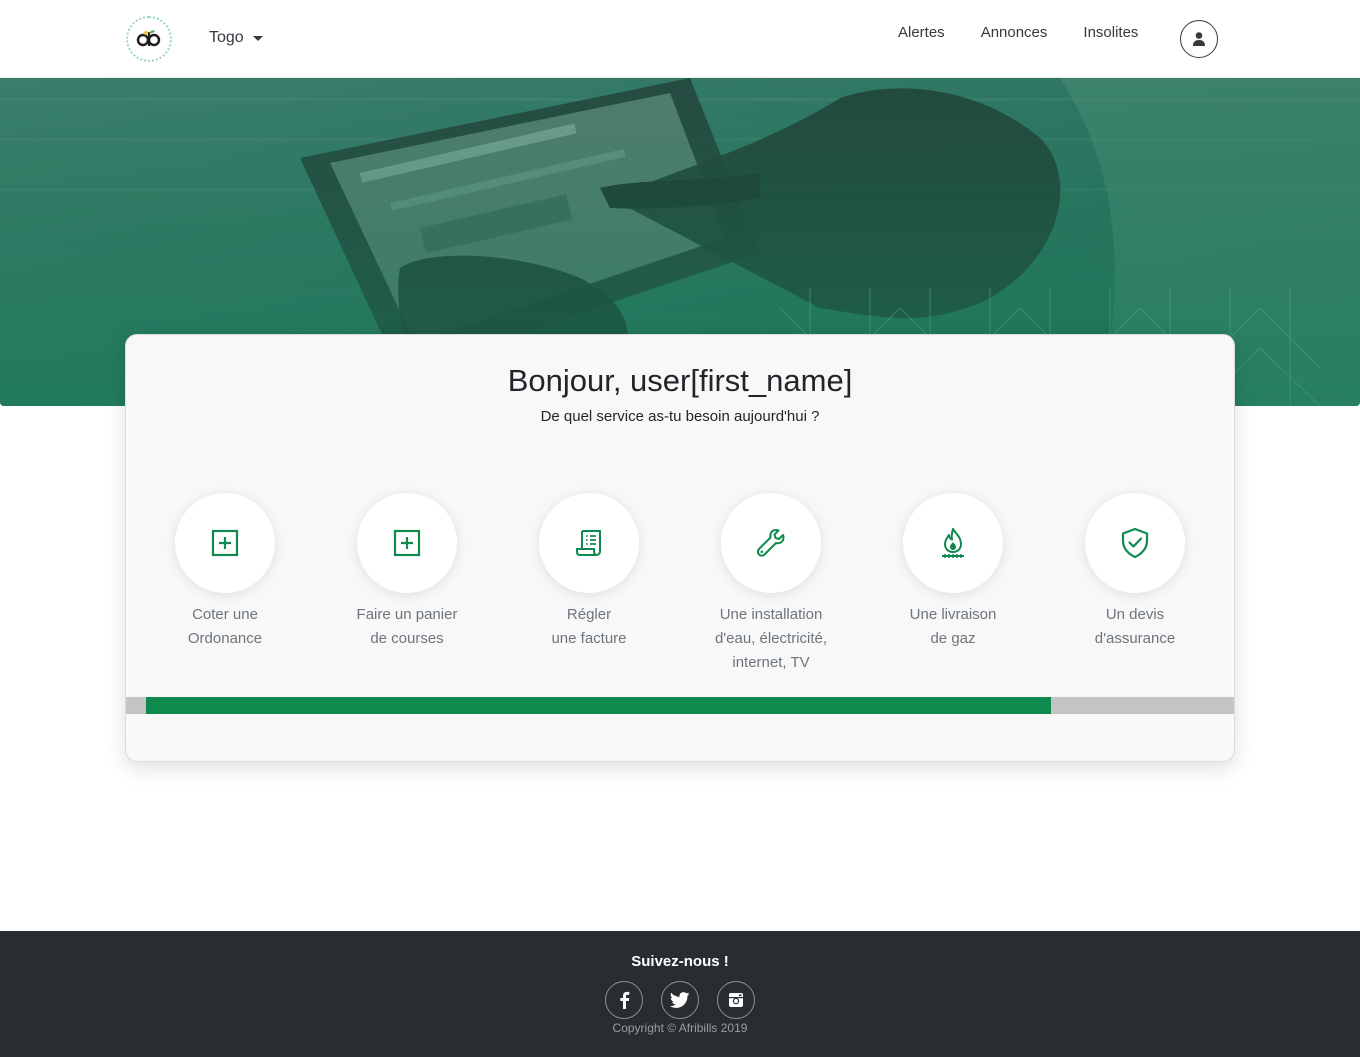  I want to click on service-label: Une livraison de gaz, so click(953, 626).